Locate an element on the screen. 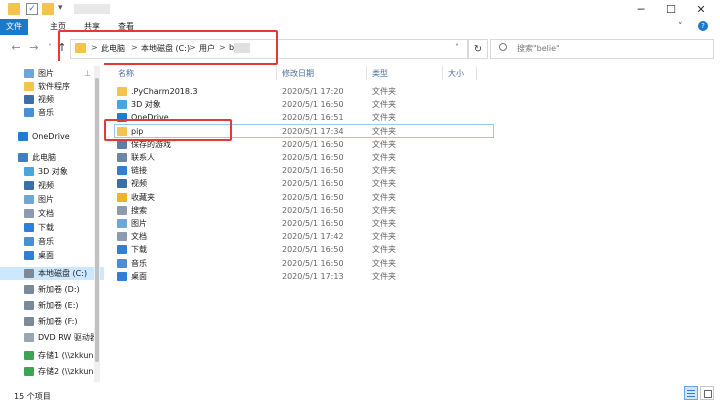 The width and height of the screenshot is (720, 405). maximize-button: ☐ is located at coordinates (671, 9).